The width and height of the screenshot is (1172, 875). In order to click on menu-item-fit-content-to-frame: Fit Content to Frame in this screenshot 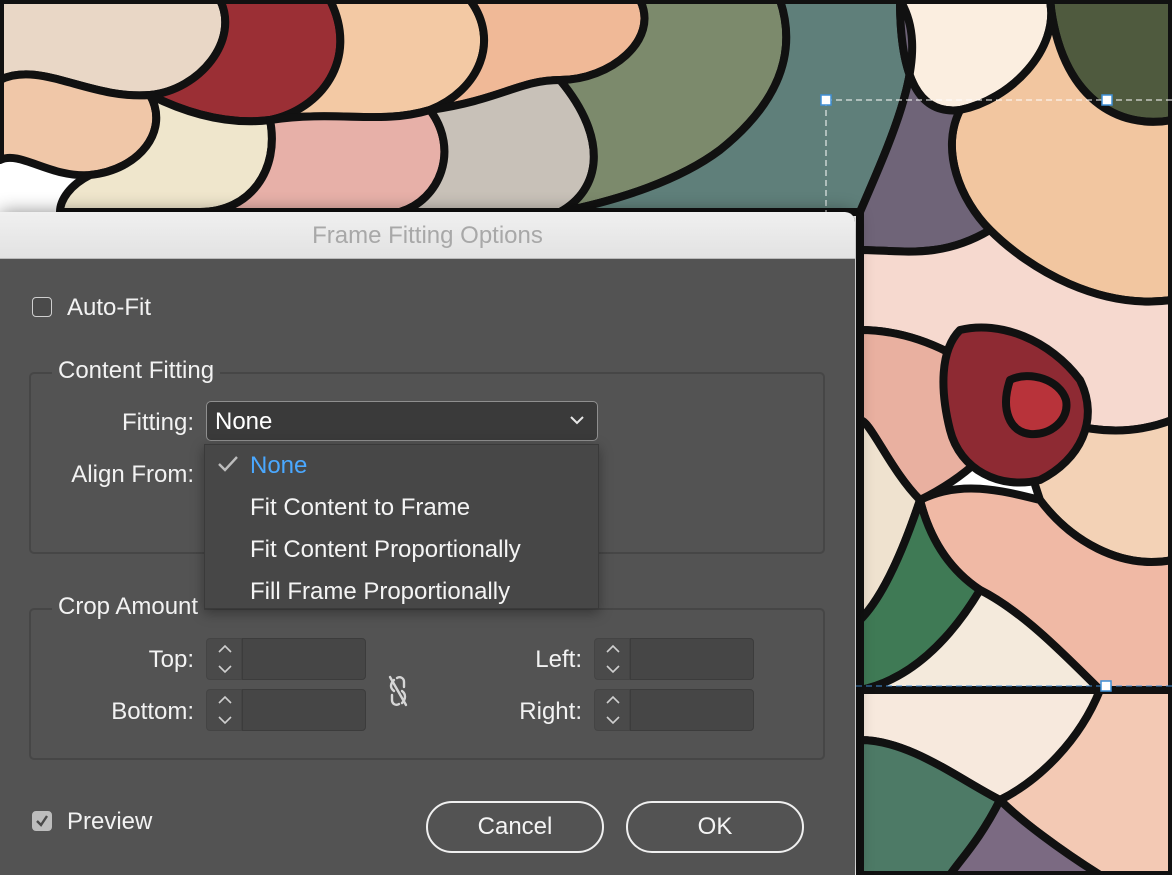, I will do `click(360, 508)`.